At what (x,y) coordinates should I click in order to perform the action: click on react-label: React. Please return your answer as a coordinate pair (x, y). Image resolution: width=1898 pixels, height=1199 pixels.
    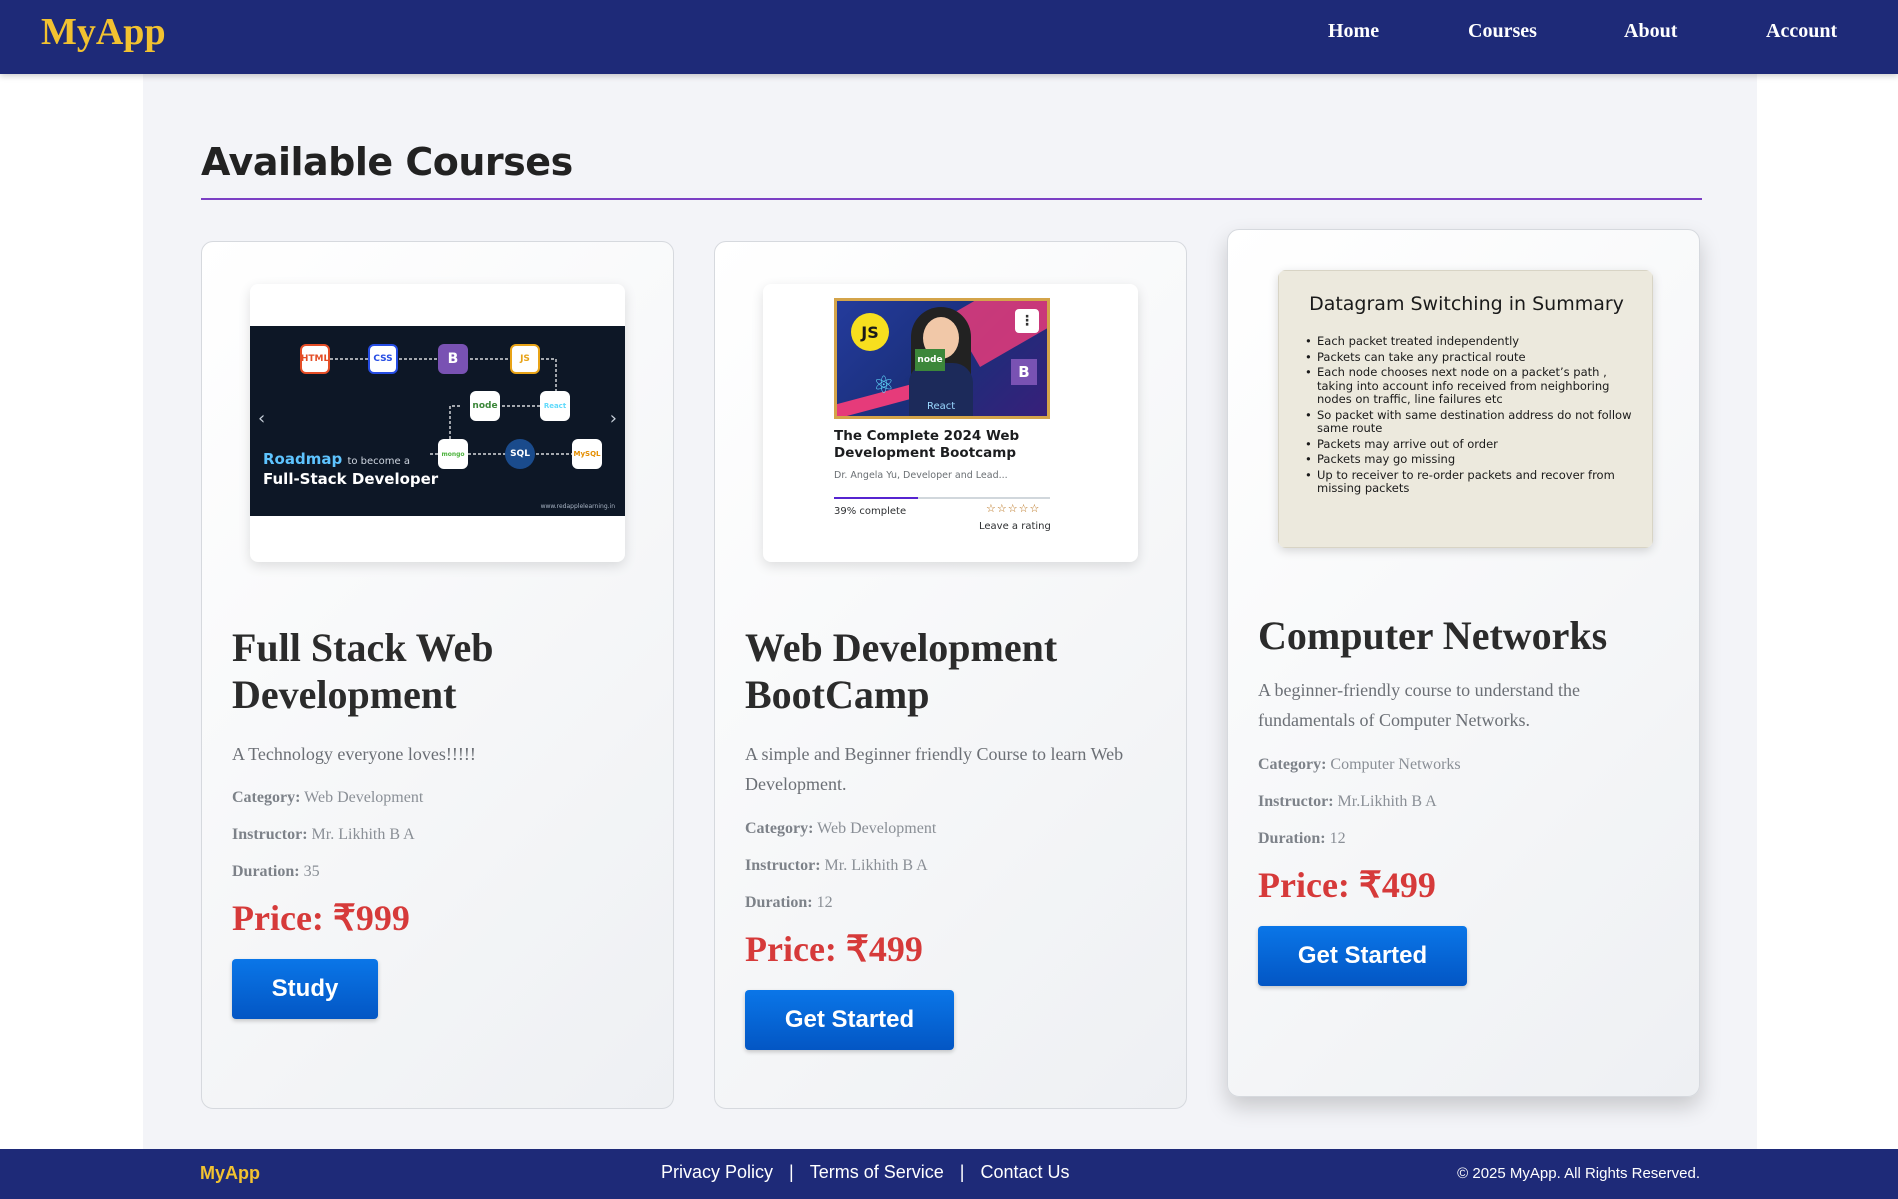
    Looking at the image, I should click on (941, 406).